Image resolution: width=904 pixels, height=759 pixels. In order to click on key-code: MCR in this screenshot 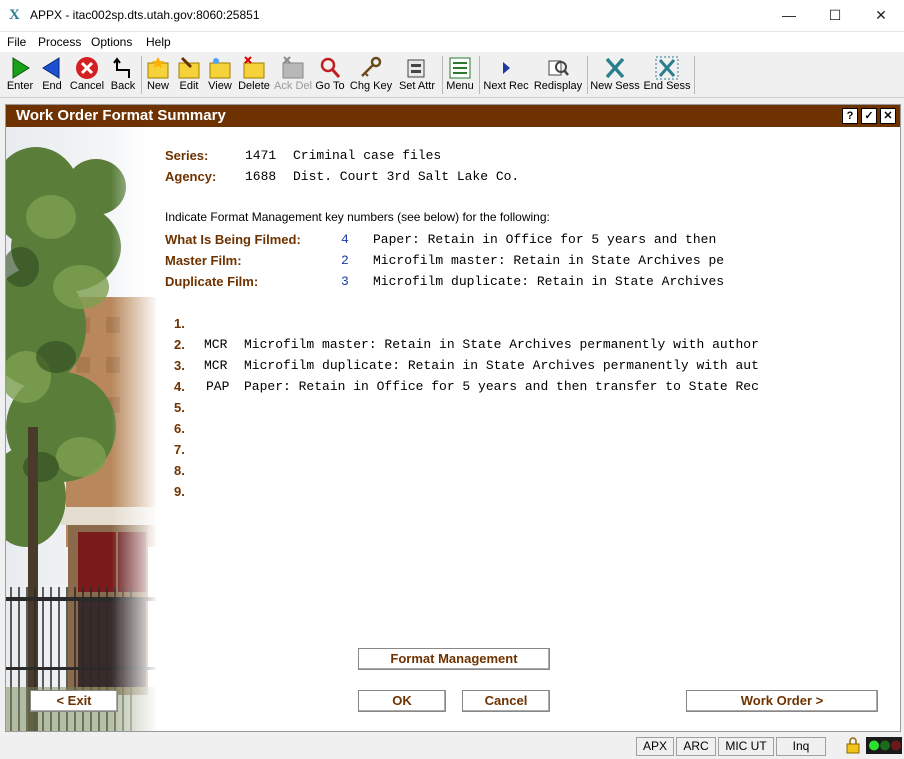, I will do `click(216, 365)`.